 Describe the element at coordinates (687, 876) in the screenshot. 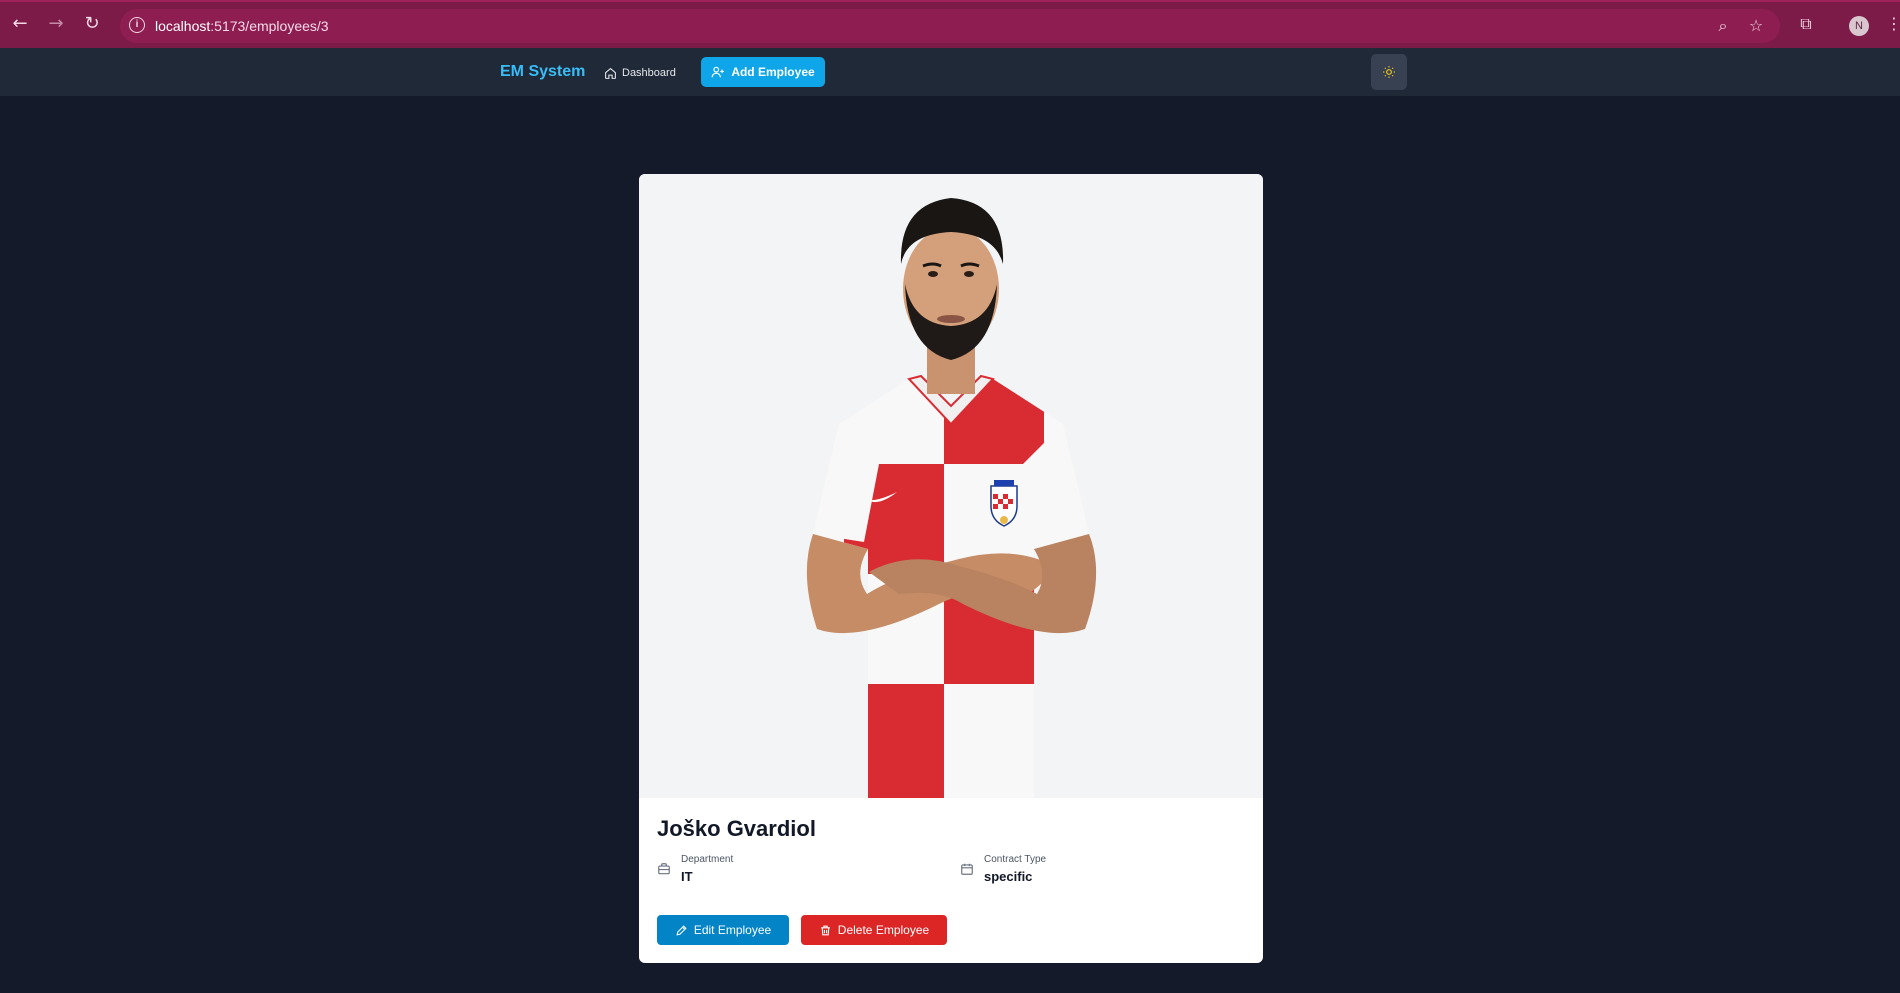

I see `department-value: IT` at that location.